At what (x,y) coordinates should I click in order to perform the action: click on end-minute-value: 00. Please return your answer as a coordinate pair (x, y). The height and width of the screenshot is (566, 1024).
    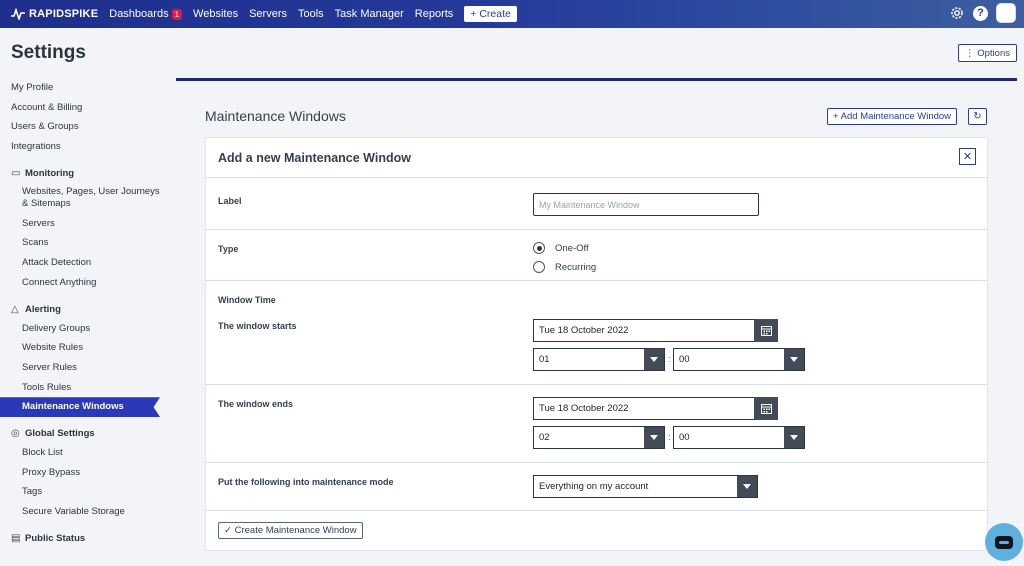
    Looking at the image, I should click on (684, 437).